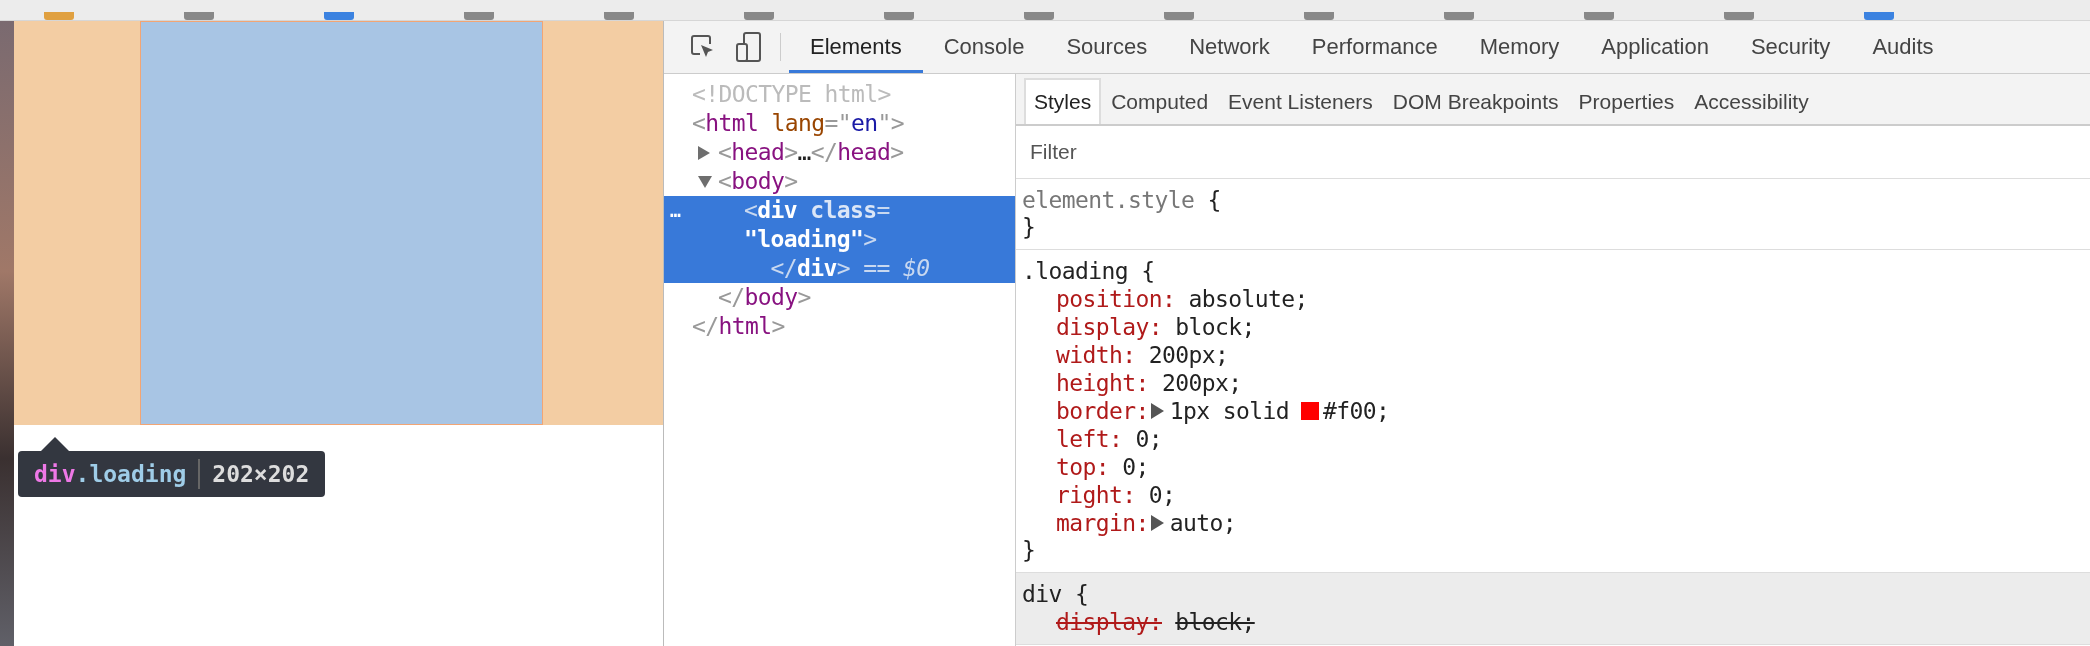 The image size is (2090, 646). What do you see at coordinates (1374, 47) in the screenshot?
I see `devtools-tab: Performance` at bounding box center [1374, 47].